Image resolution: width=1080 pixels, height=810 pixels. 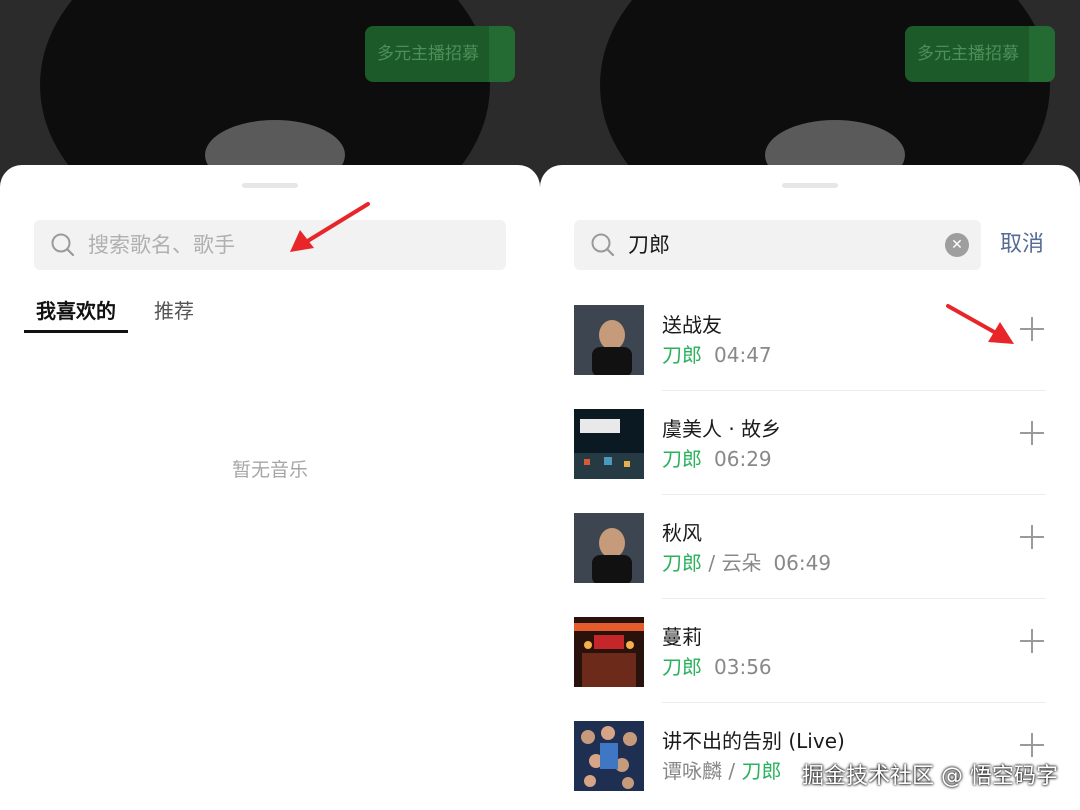 I want to click on search-placeholder: 搜索歌名、歌手, so click(x=161, y=245).